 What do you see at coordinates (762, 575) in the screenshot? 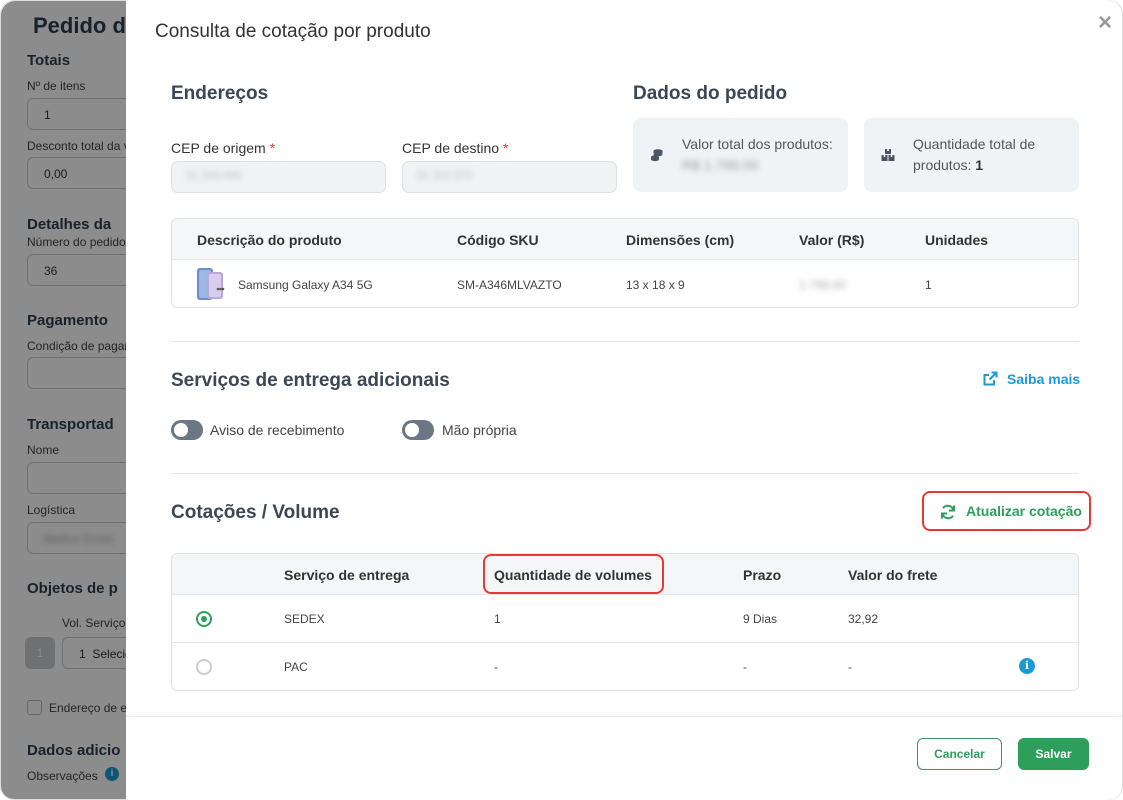
I see `col-deadline: Prazo` at bounding box center [762, 575].